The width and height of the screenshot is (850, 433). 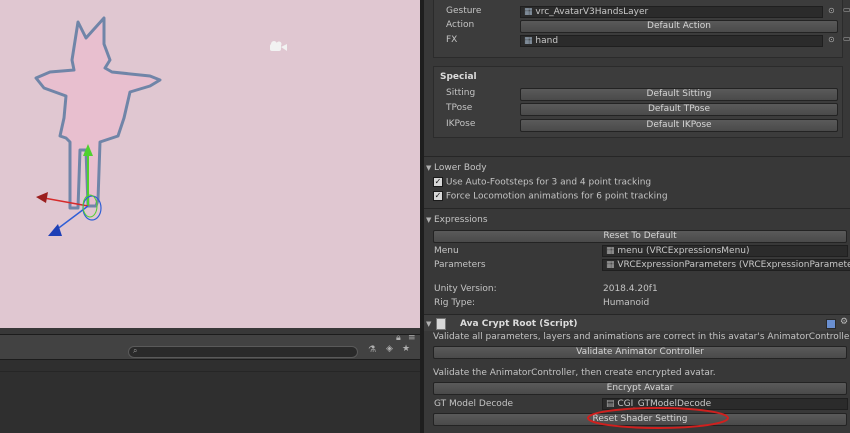 What do you see at coordinates (464, 11) in the screenshot?
I see `gesture-label: Gesture` at bounding box center [464, 11].